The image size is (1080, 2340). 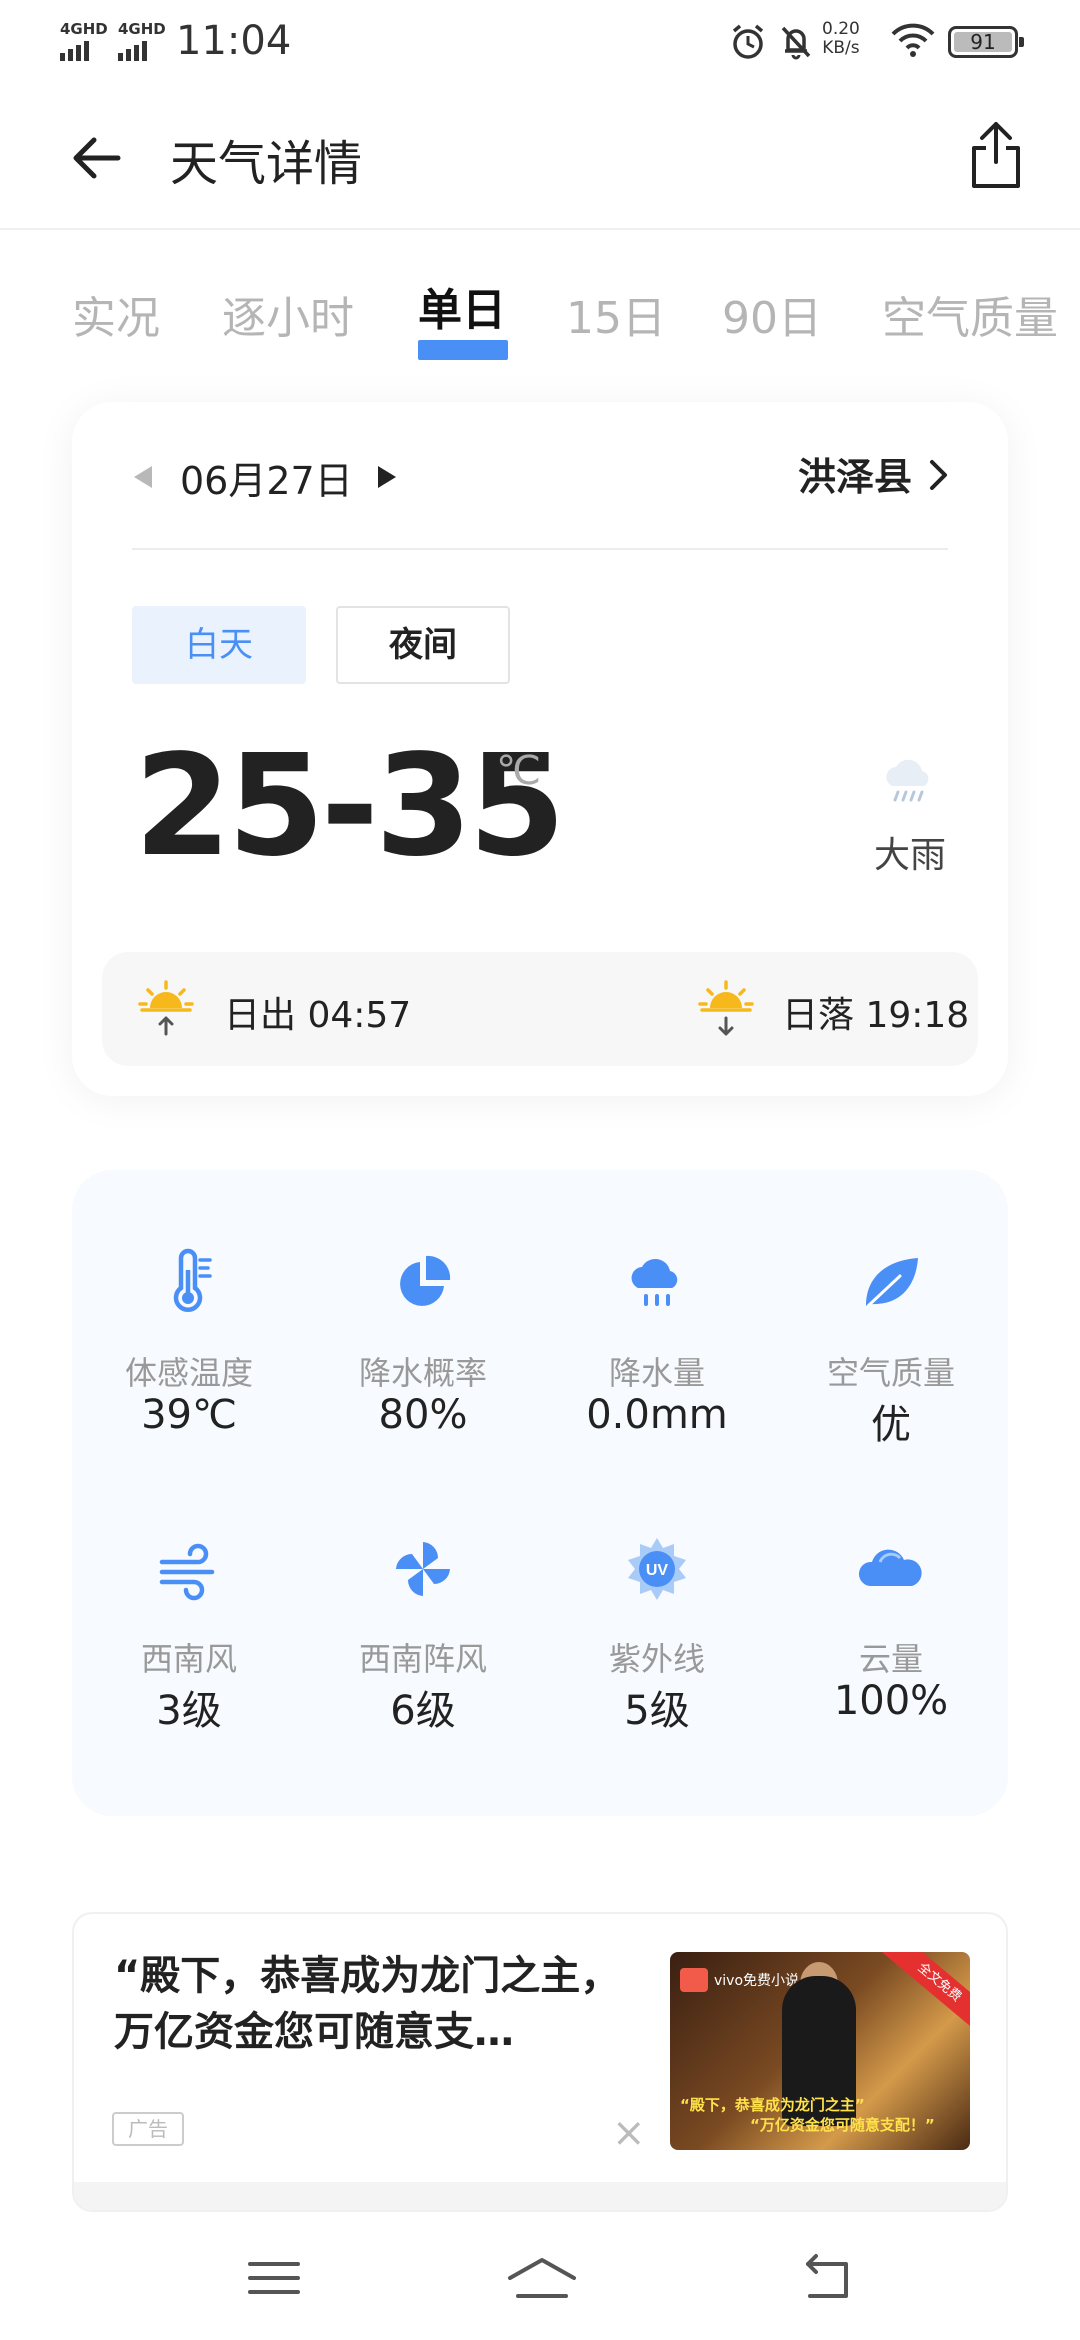 I want to click on detail-label: 西南阵风, so click(x=422, y=1659).